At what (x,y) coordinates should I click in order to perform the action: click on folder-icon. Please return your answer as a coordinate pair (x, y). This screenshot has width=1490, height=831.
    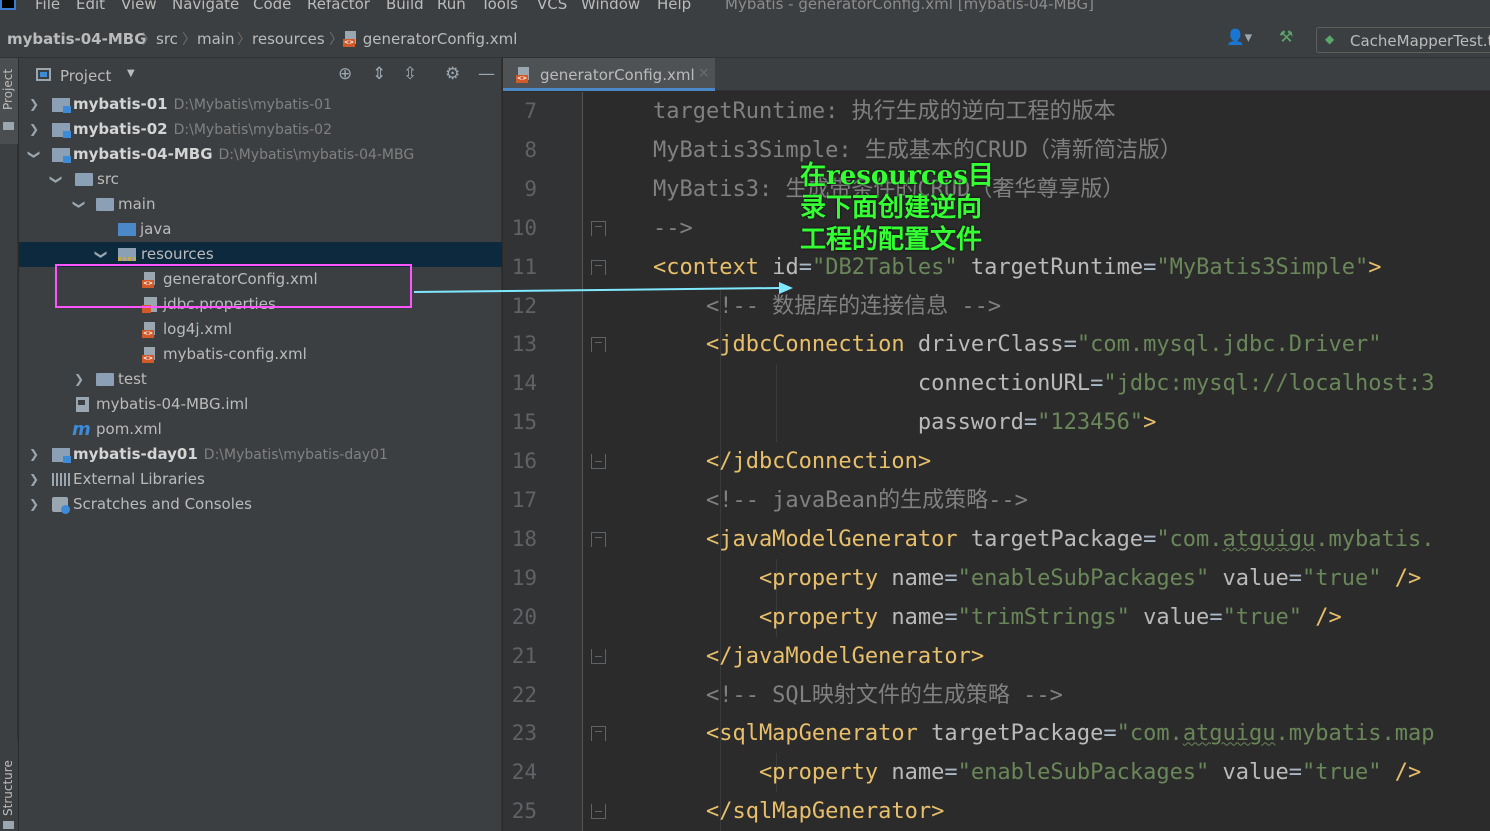
    Looking at the image, I should click on (8, 126).